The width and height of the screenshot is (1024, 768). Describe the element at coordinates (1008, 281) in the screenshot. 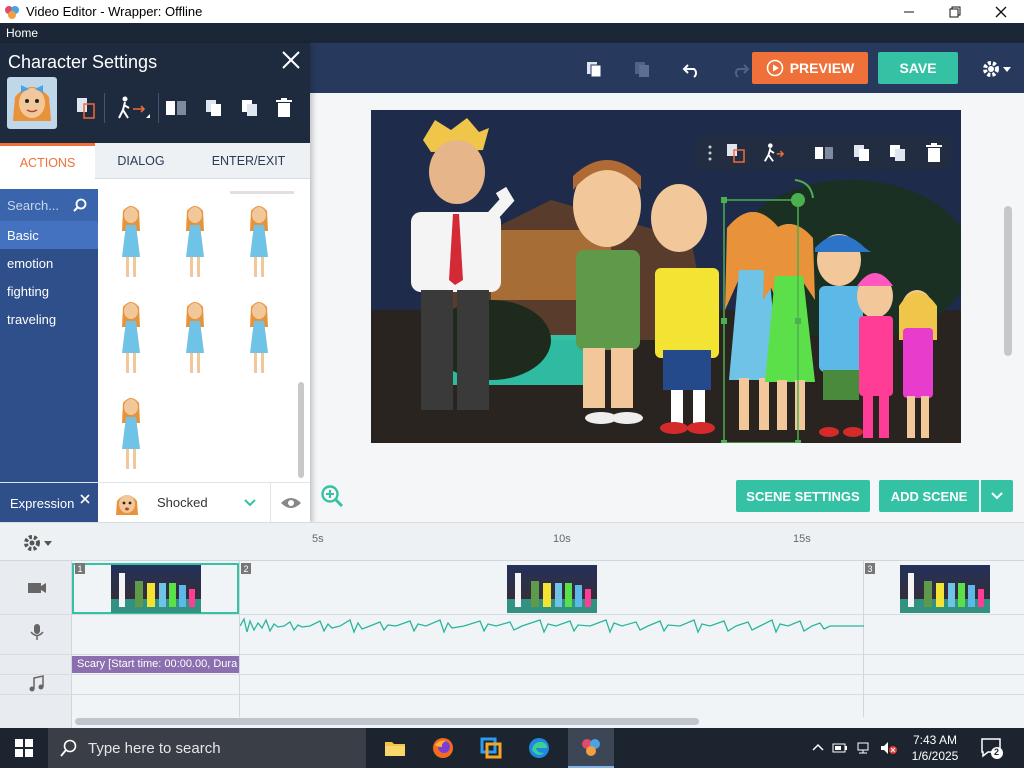

I see `stage-vertical-scrollbar` at that location.